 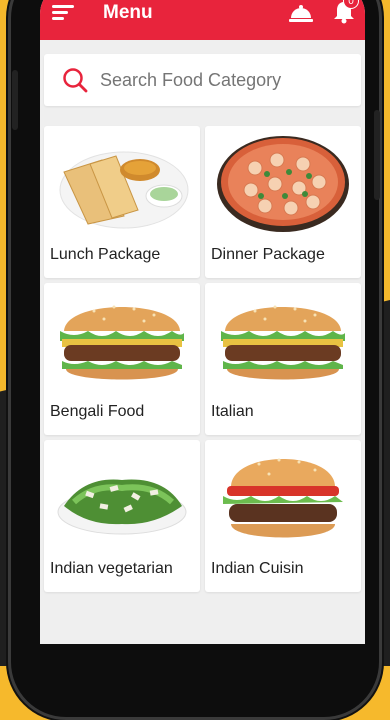 What do you see at coordinates (202, 20) in the screenshot?
I see `app-bar: Menu 0` at bounding box center [202, 20].